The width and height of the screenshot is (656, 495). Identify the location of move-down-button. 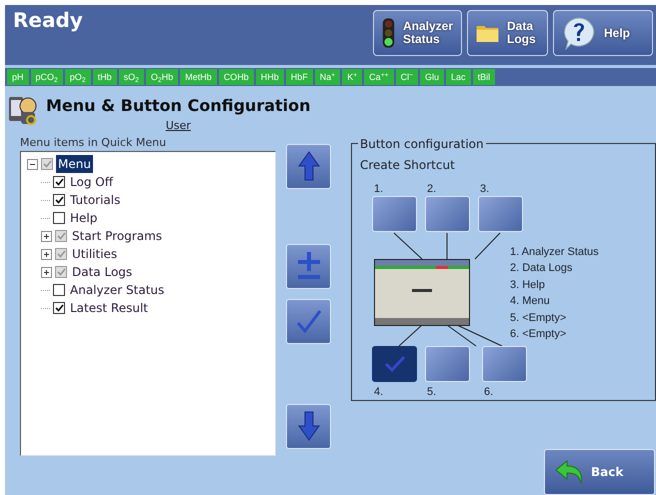
(308, 426).